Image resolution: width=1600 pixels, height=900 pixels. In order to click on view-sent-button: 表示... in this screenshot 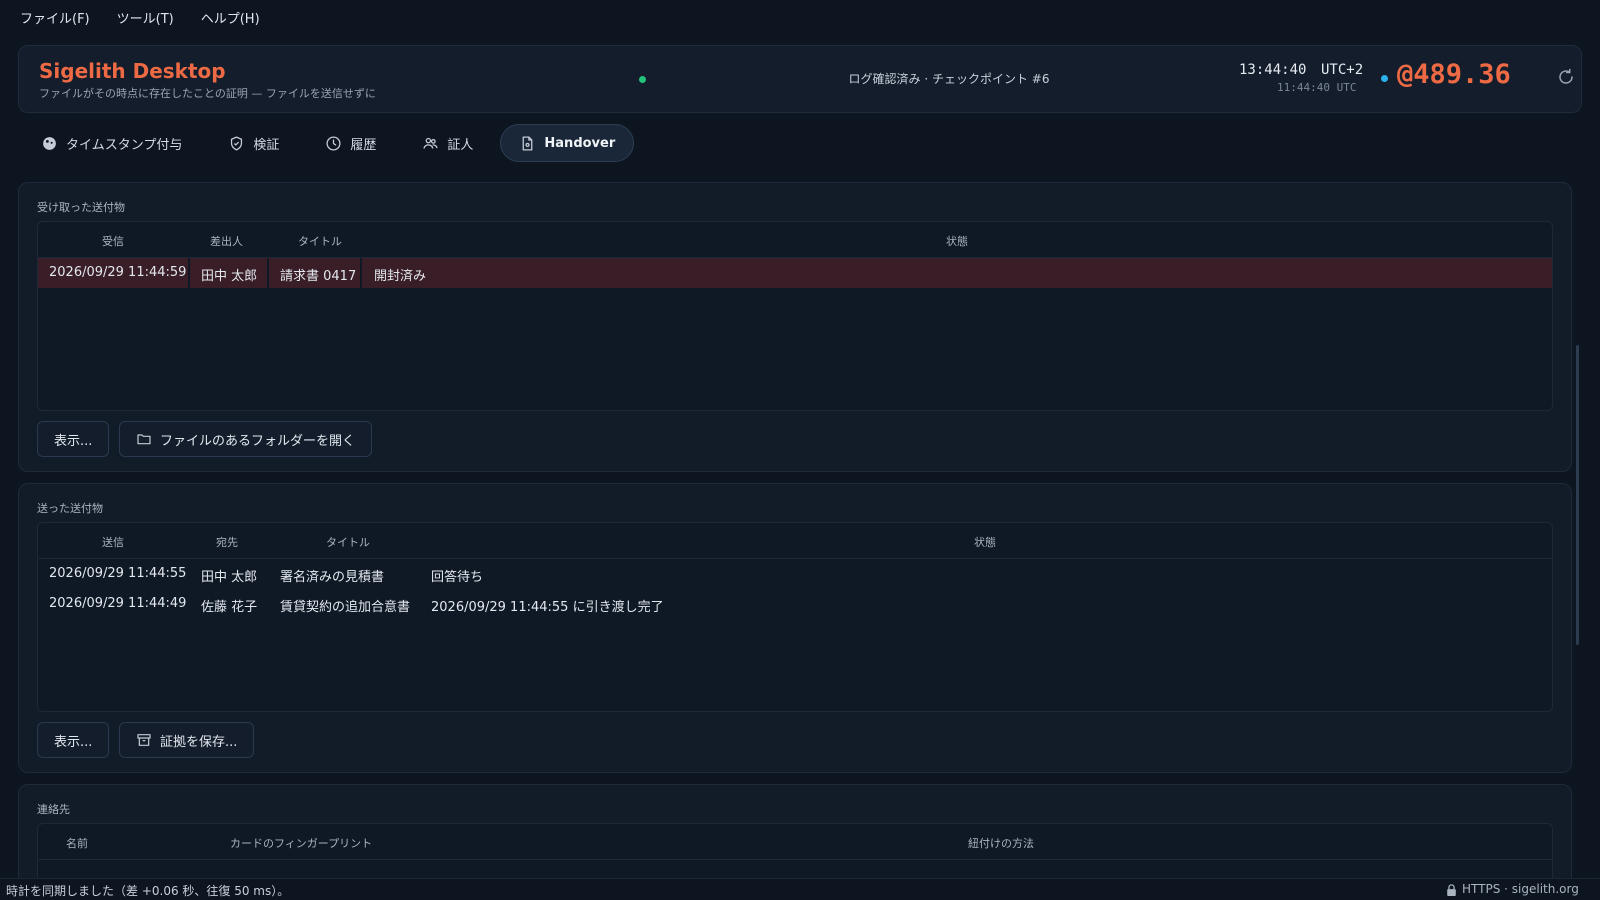, I will do `click(73, 740)`.